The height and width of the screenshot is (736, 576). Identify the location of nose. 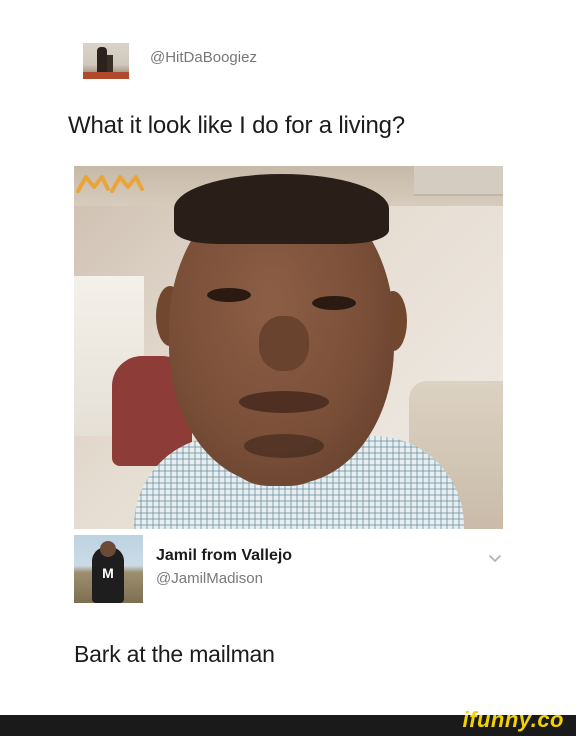
(284, 343).